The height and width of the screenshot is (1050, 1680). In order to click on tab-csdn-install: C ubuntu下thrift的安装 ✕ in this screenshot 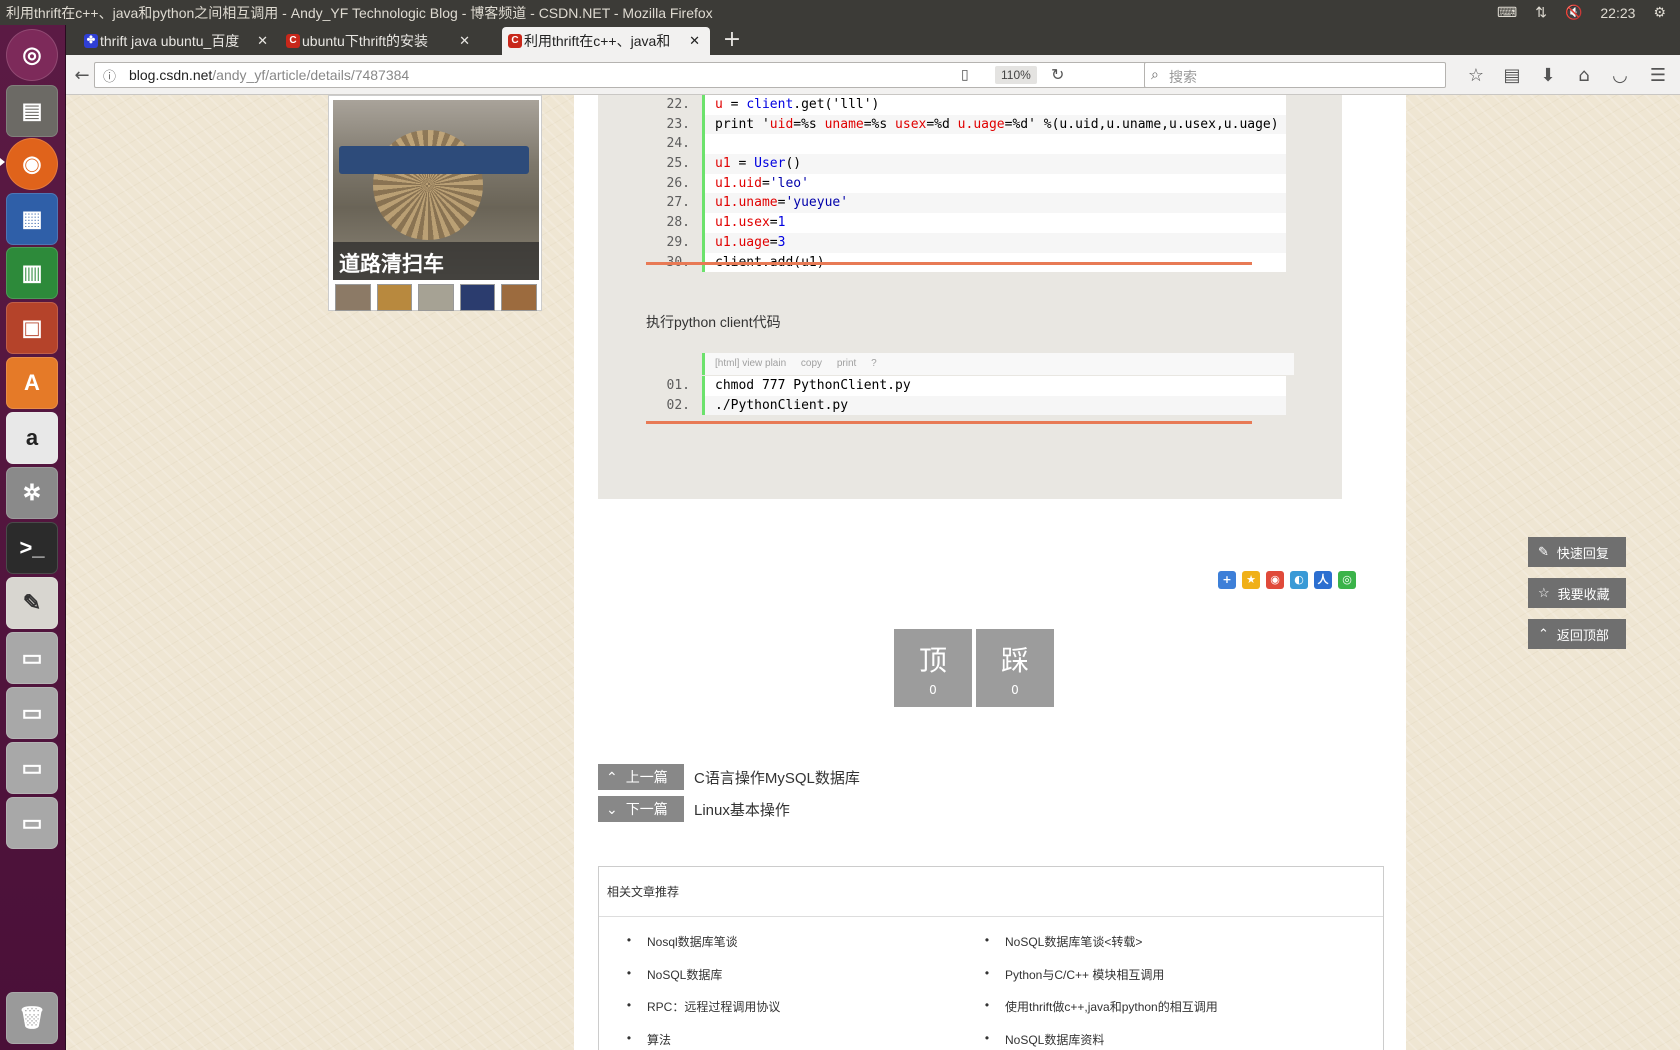, I will do `click(380, 41)`.